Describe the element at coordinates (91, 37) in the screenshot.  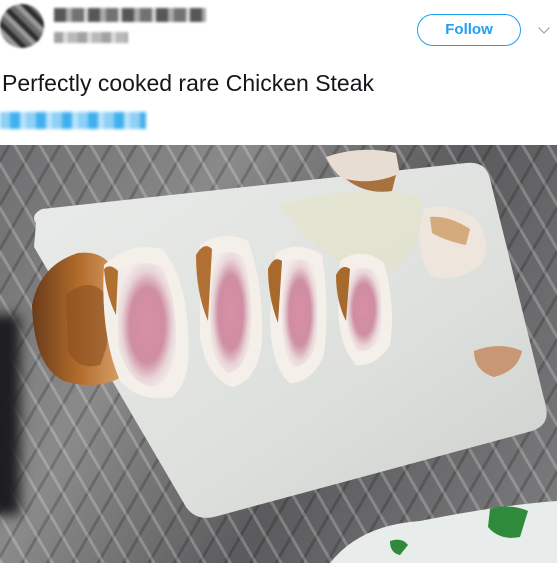
I see `blurred-username` at that location.